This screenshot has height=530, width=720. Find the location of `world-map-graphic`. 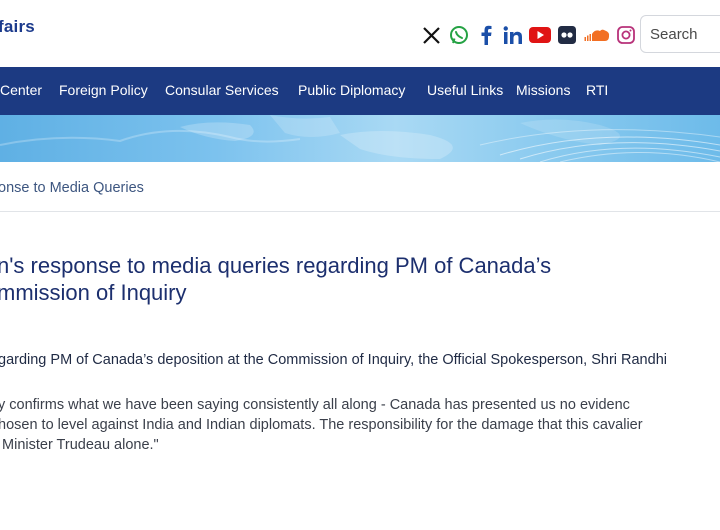

world-map-graphic is located at coordinates (360, 138).